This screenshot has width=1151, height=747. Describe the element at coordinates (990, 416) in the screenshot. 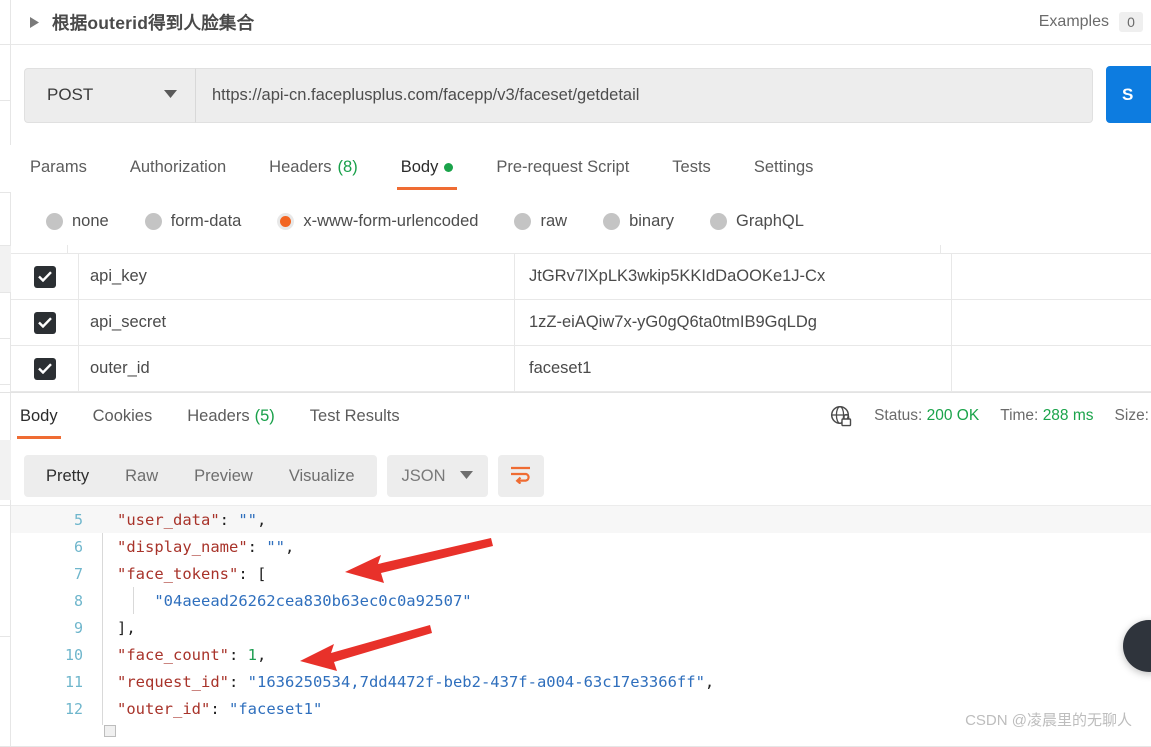

I see `response-meta: Status: 200 OK Time: 288 ms Size:` at that location.